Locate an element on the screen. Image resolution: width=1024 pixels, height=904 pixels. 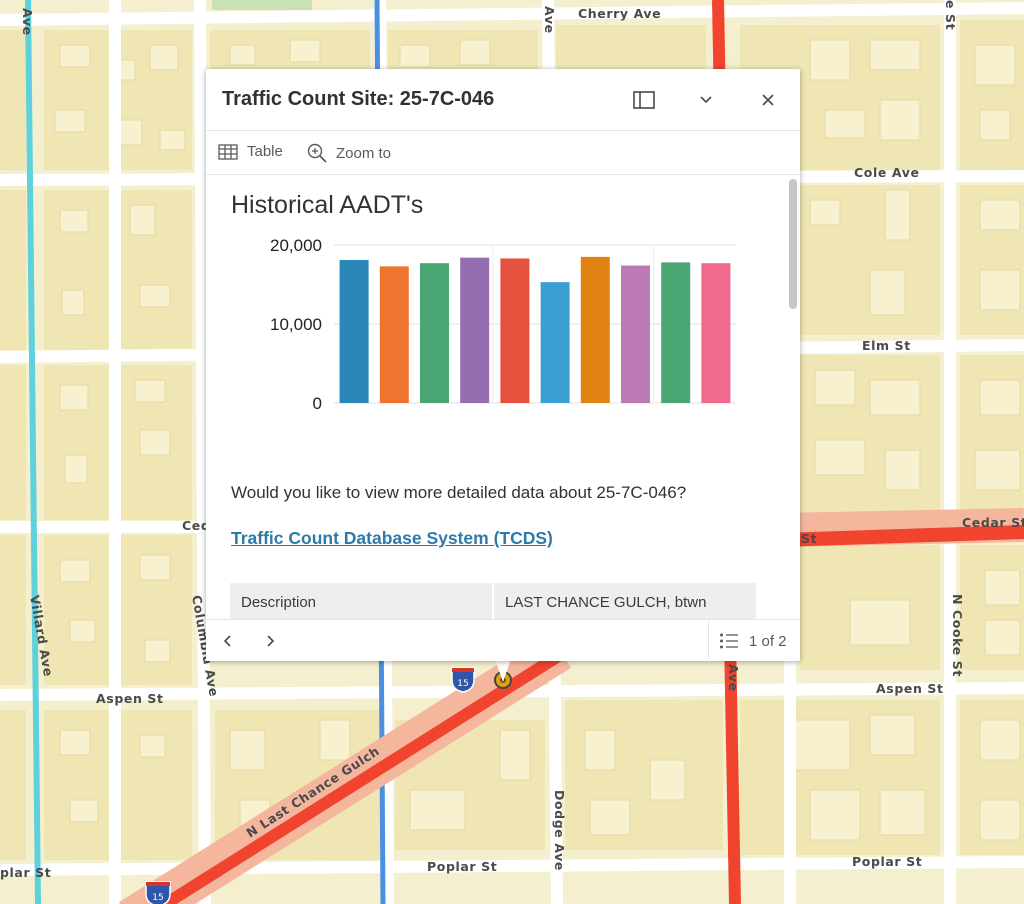
chevron-down-icon is located at coordinates (706, 100).